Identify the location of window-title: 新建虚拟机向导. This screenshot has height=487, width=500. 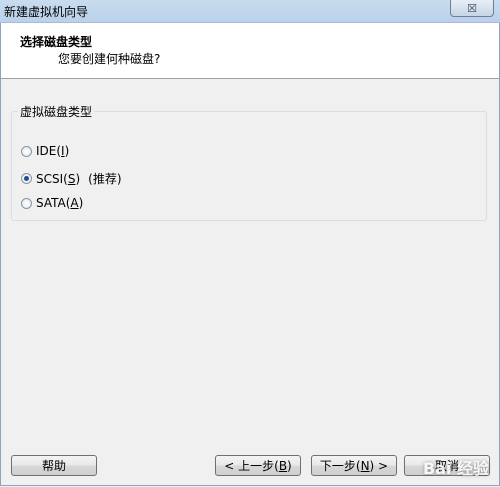
(46, 12).